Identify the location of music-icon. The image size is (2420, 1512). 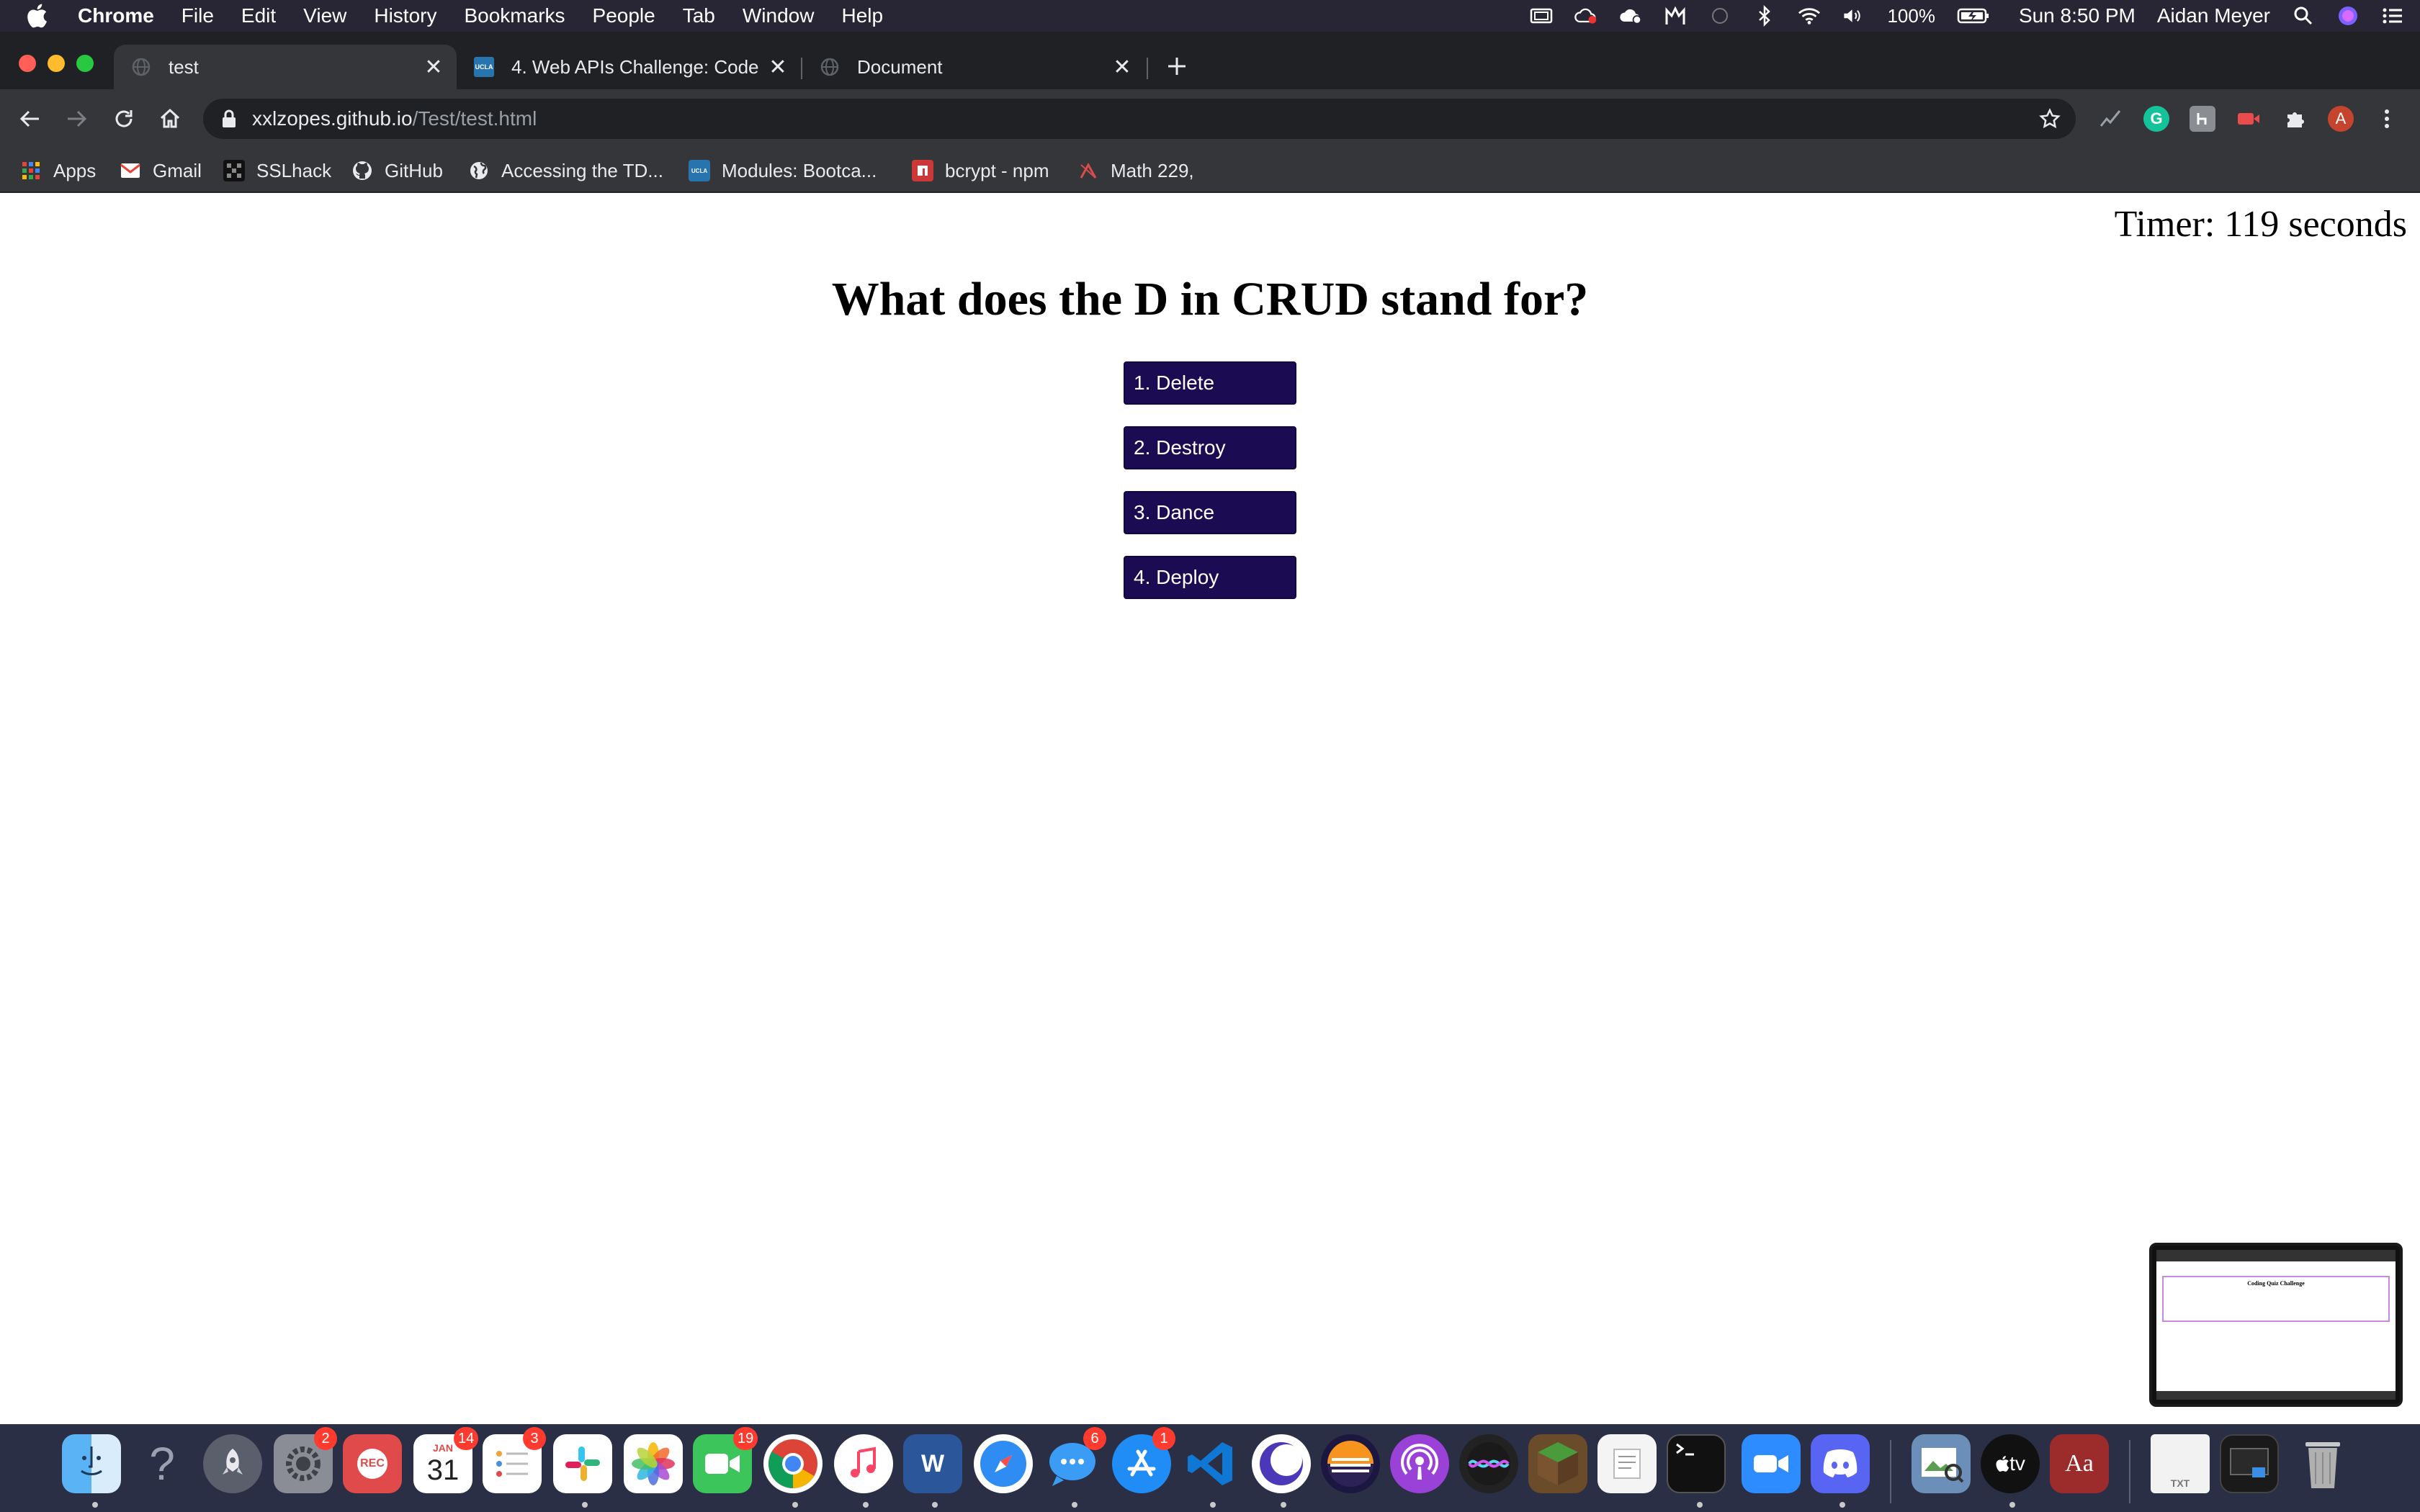
(863, 1463).